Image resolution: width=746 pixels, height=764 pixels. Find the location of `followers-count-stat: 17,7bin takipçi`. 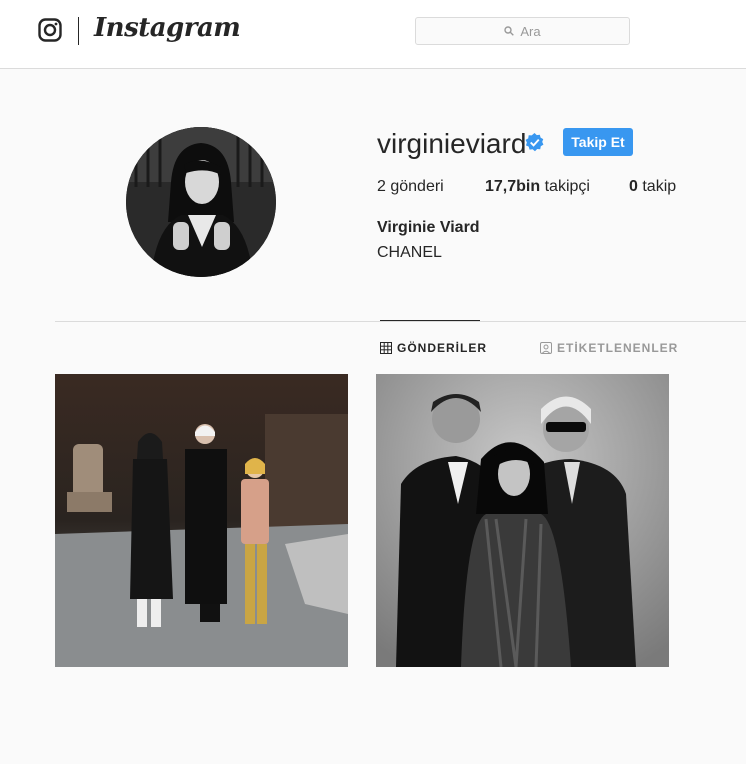

followers-count-stat: 17,7bin takipçi is located at coordinates (537, 187).